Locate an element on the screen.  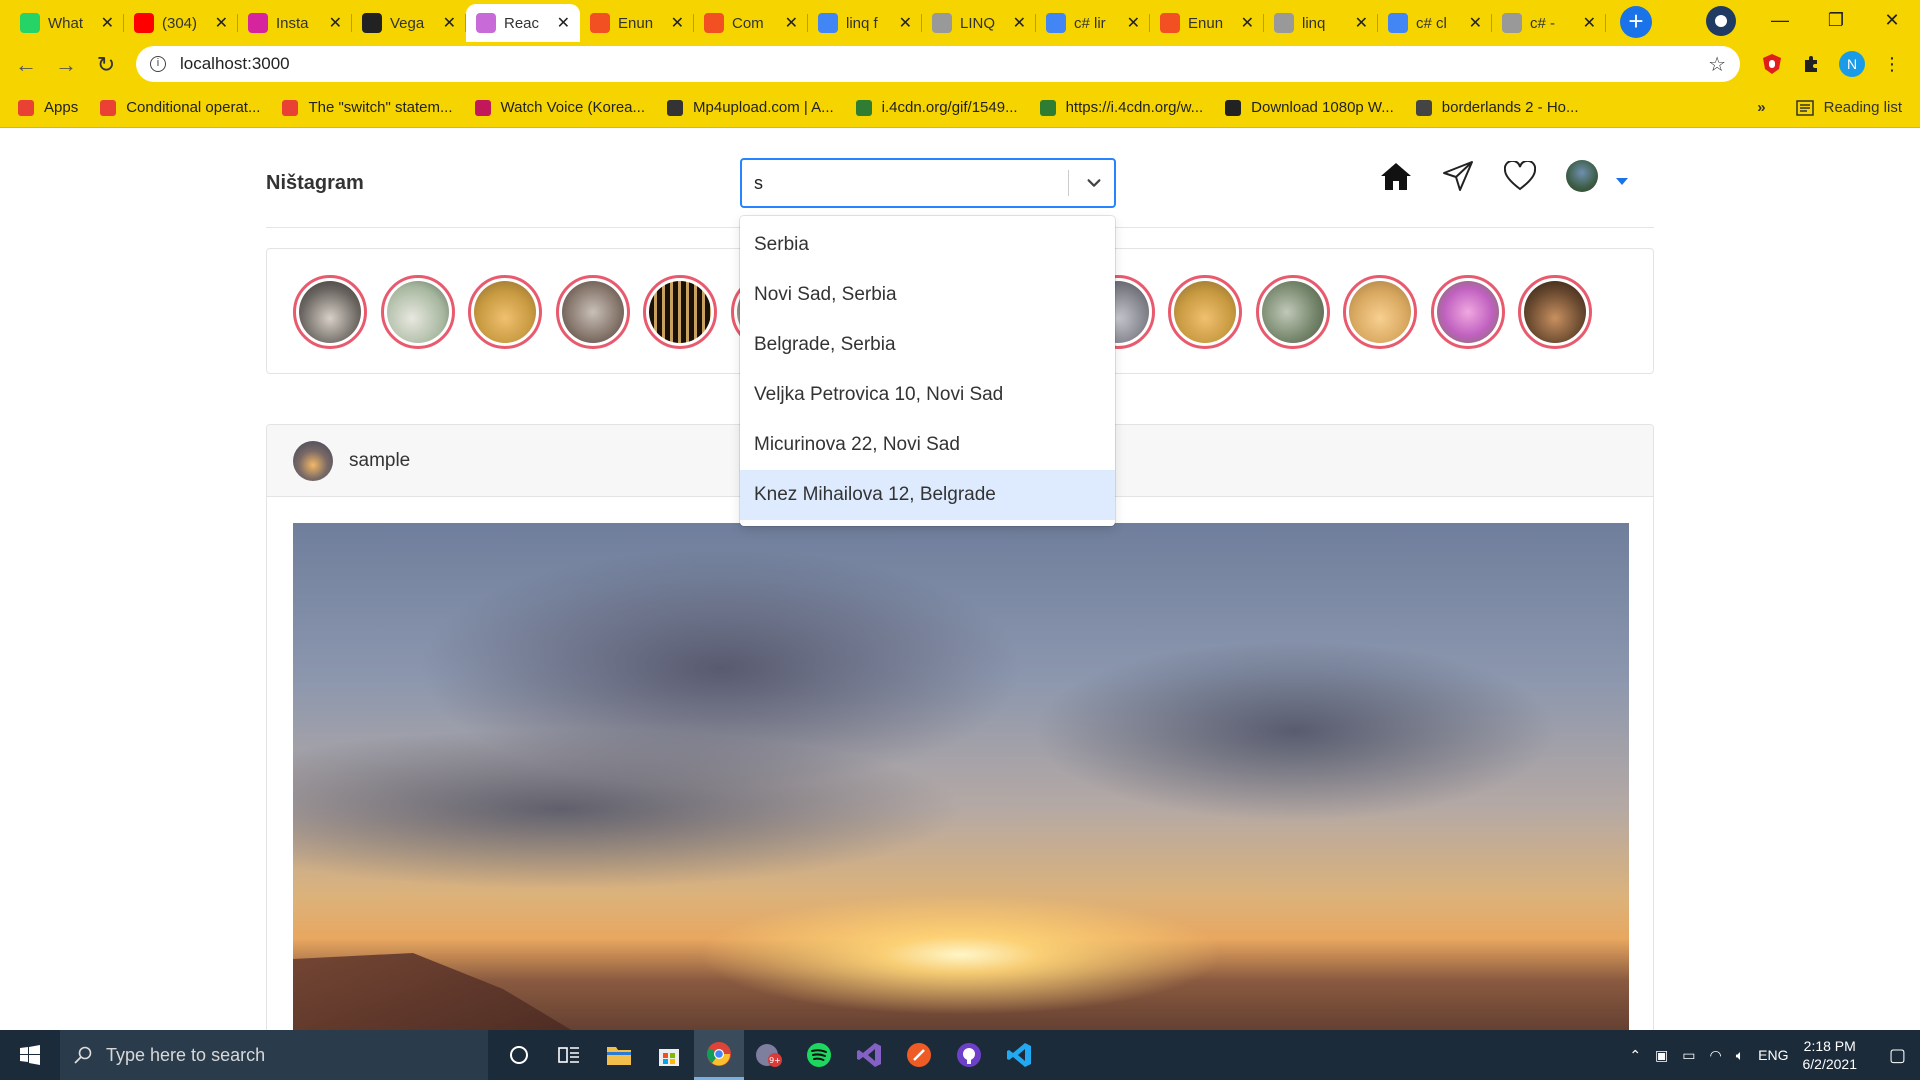
post-author-avatar is located at coordinates (313, 460).